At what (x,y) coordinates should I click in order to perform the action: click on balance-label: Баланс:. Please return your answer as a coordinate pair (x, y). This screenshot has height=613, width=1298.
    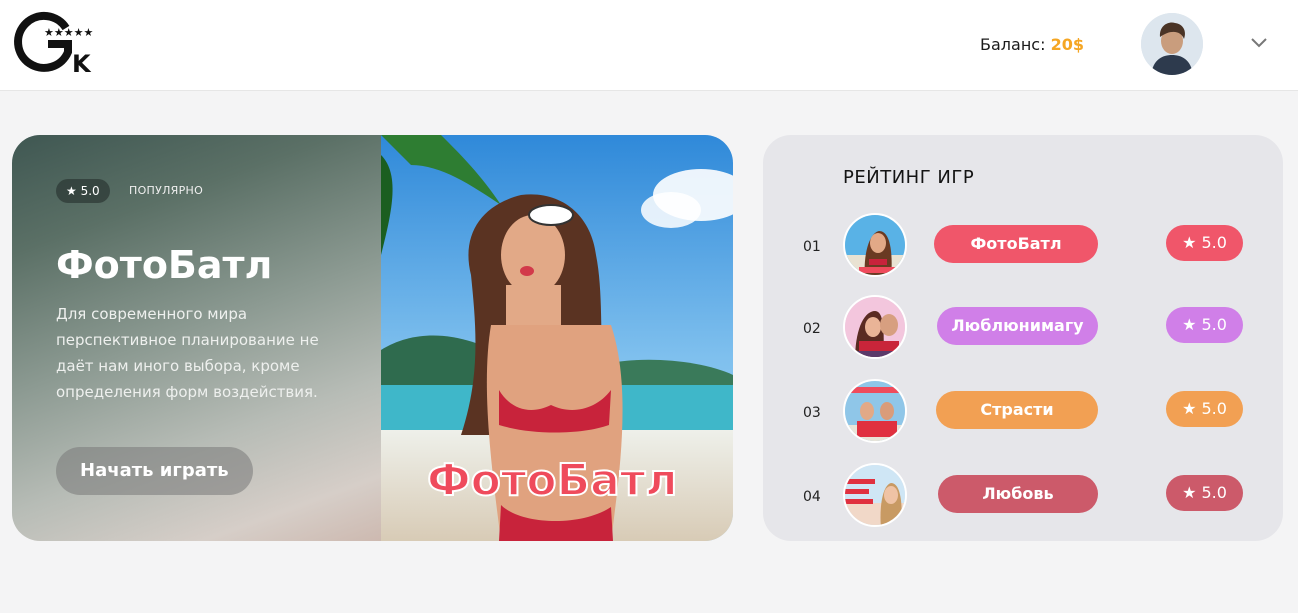
    Looking at the image, I should click on (1013, 44).